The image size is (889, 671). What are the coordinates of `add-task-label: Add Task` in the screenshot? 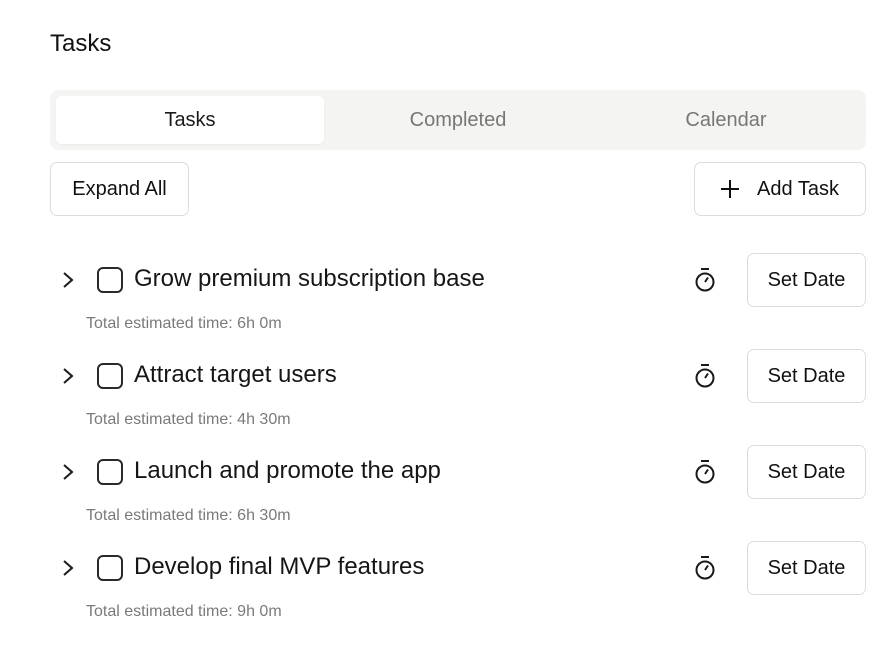 It's located at (798, 188).